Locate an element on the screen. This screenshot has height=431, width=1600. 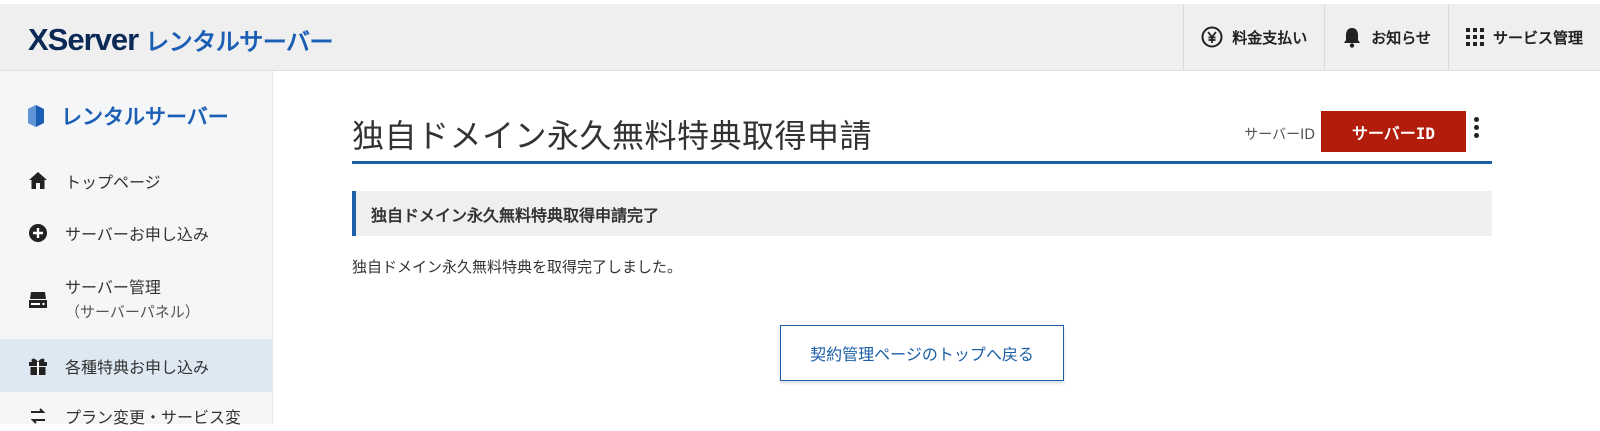
page-title: 独自ドメイン永久無料特典取得申請 is located at coordinates (612, 136).